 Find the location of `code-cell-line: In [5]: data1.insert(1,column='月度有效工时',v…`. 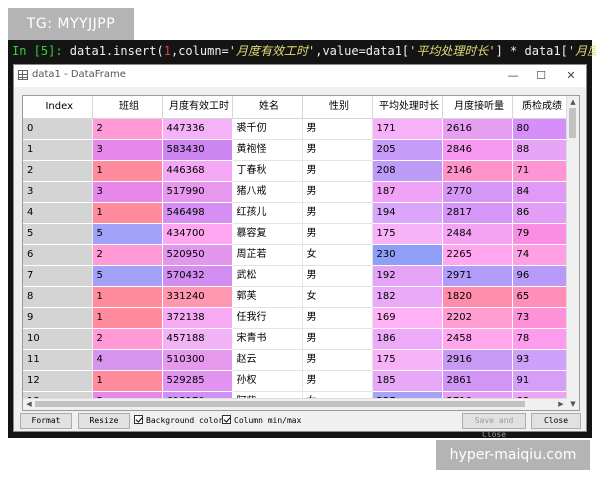

code-cell-line: In [5]: data1.insert(1,column='月度有效工时',v… is located at coordinates (302, 51).